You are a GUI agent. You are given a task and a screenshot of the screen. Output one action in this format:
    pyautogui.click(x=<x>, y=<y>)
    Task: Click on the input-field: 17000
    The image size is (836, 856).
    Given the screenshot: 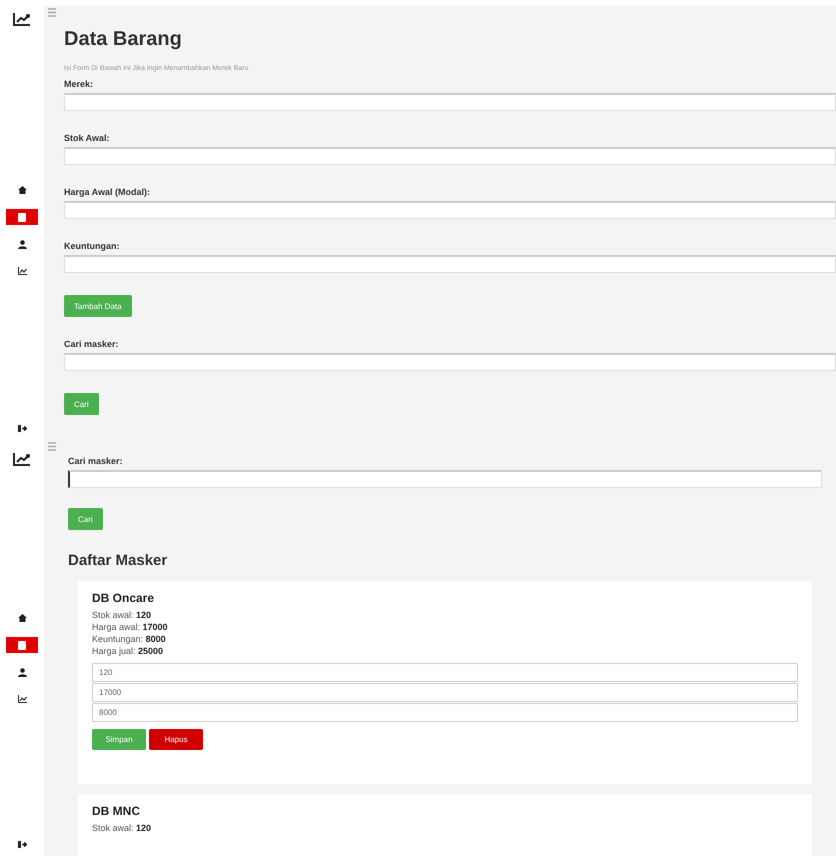 What is the action you would take?
    pyautogui.click(x=445, y=692)
    